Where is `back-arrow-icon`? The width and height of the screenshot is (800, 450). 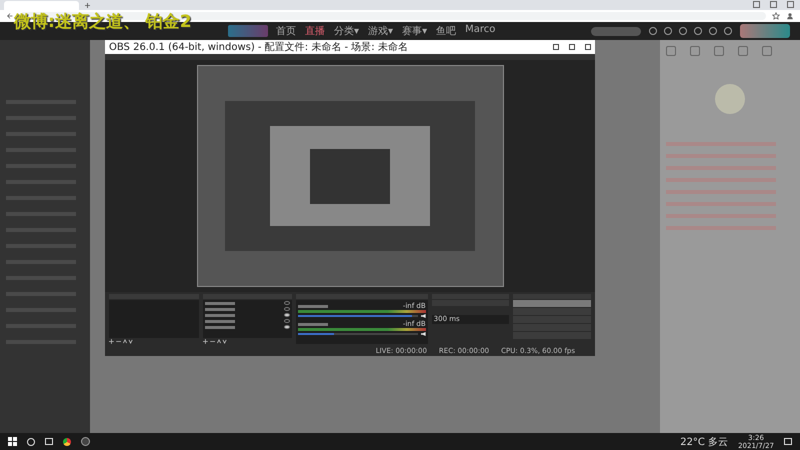
back-arrow-icon is located at coordinates (10, 16).